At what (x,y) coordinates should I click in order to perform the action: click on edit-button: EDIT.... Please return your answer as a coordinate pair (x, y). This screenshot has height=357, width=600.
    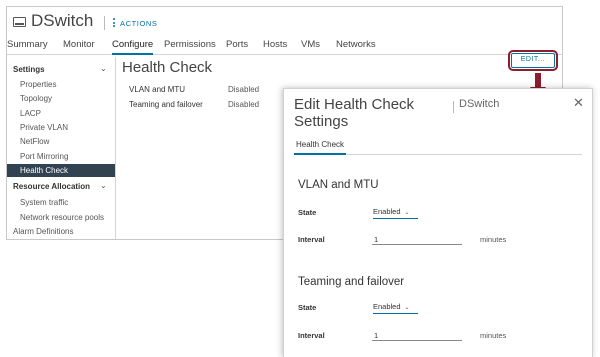
    Looking at the image, I should click on (533, 60).